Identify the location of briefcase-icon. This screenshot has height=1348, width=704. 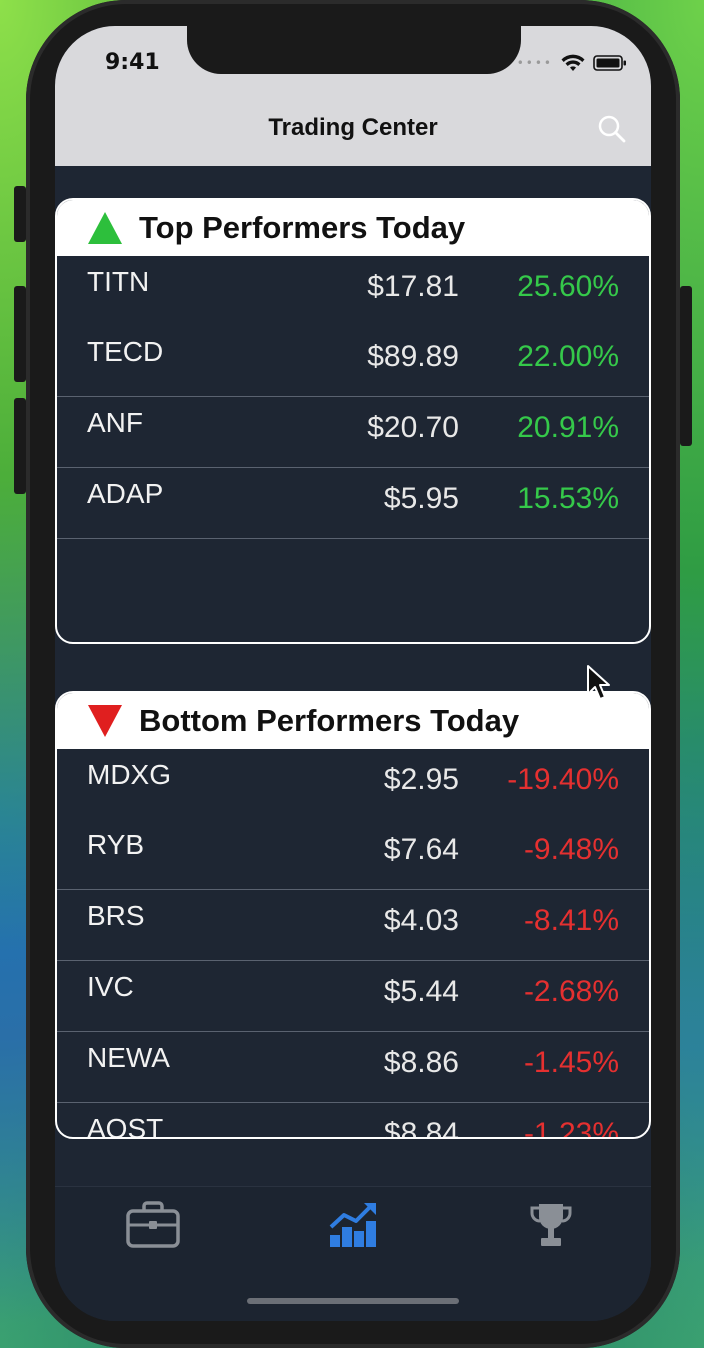
(153, 1224).